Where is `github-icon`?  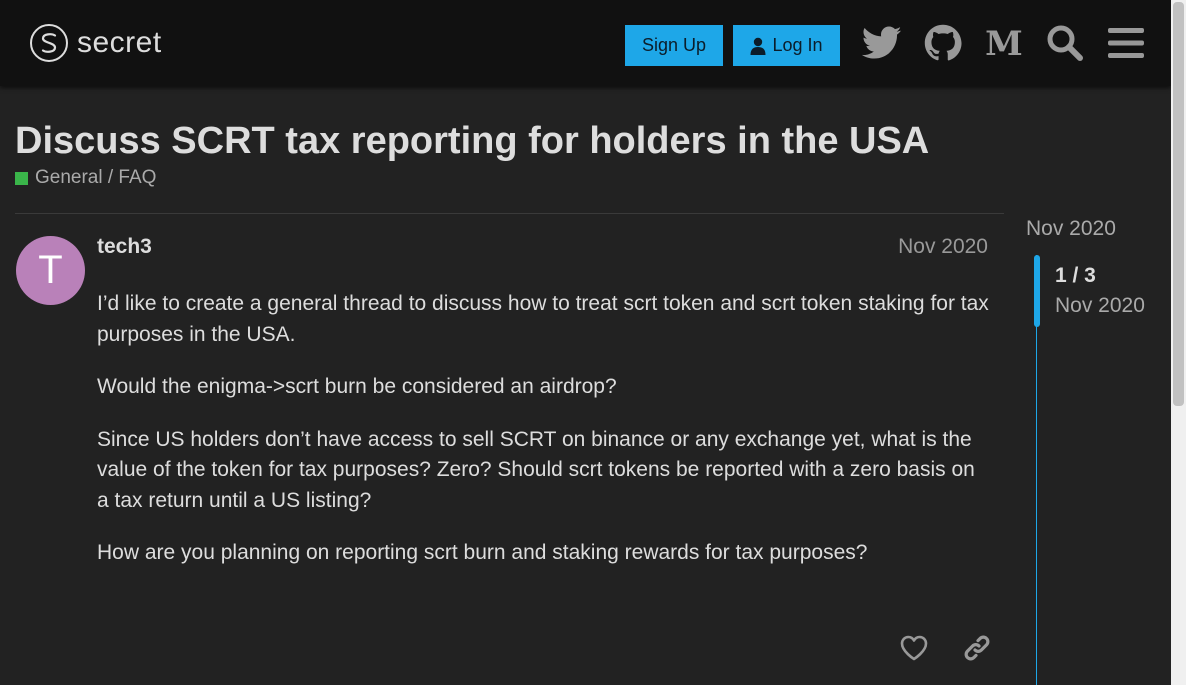
github-icon is located at coordinates (943, 43).